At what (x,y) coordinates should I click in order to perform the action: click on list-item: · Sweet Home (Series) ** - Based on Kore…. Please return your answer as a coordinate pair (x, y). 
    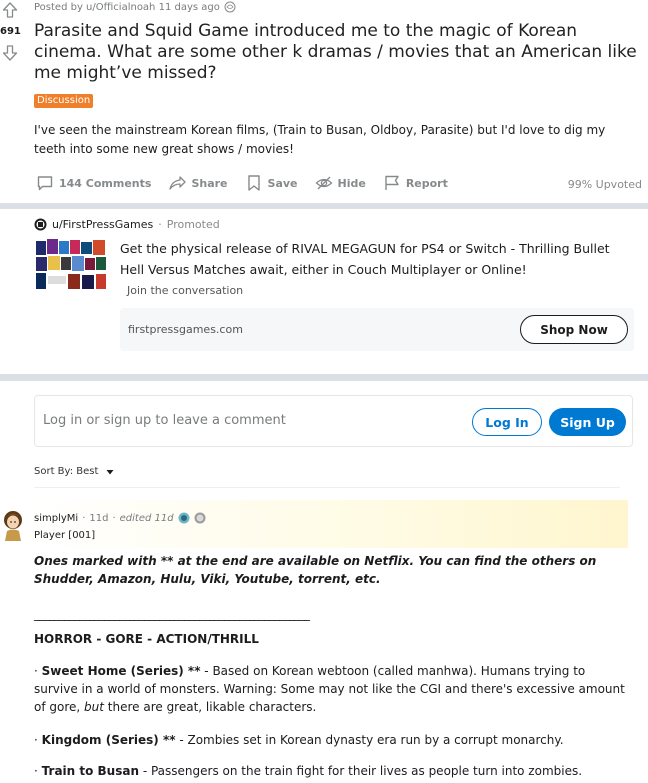
    Looking at the image, I should click on (332, 689).